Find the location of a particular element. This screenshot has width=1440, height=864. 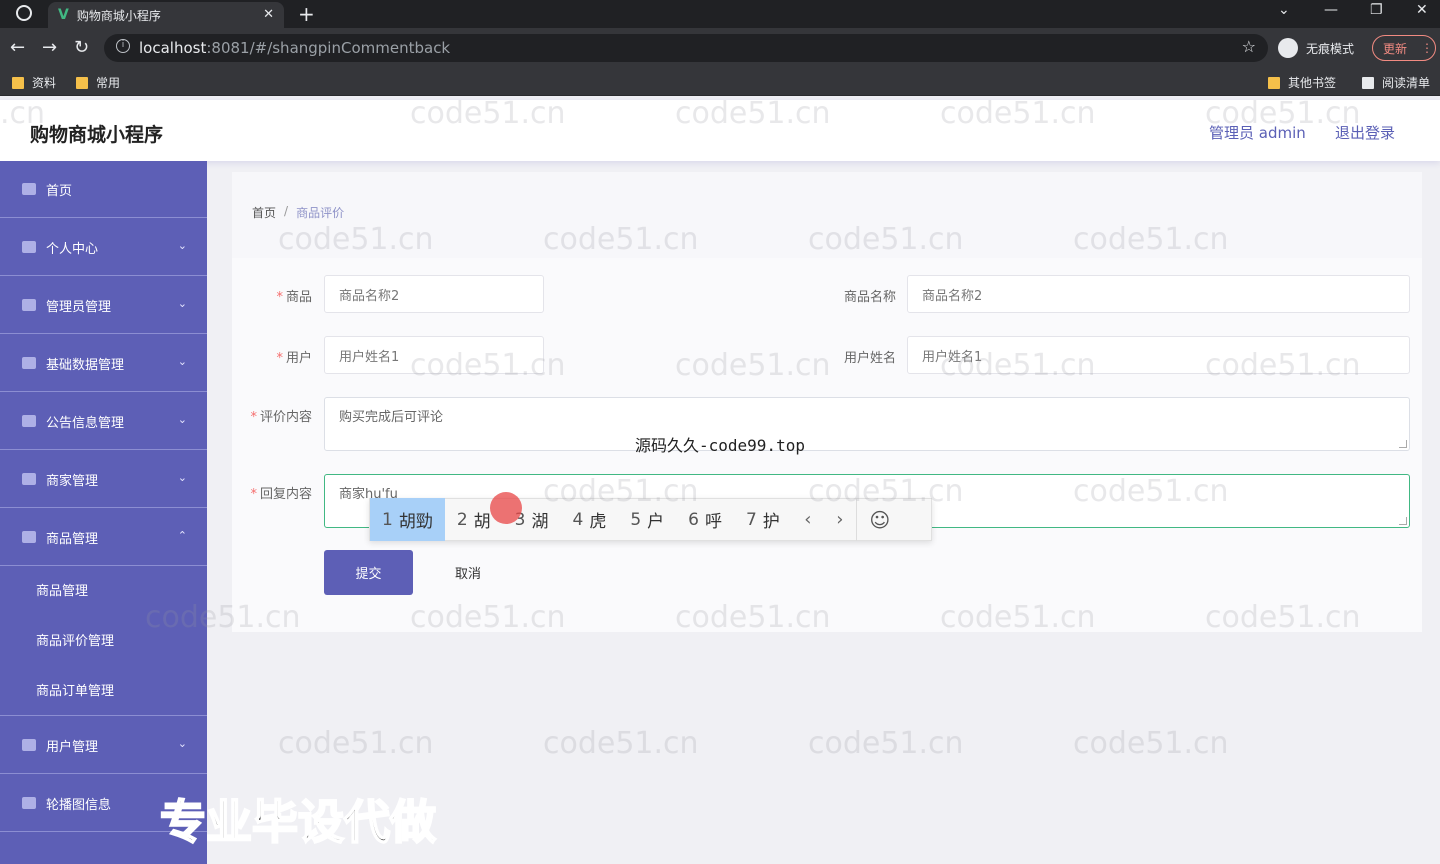

goods-name-input: 商品名称2 is located at coordinates (1158, 294).